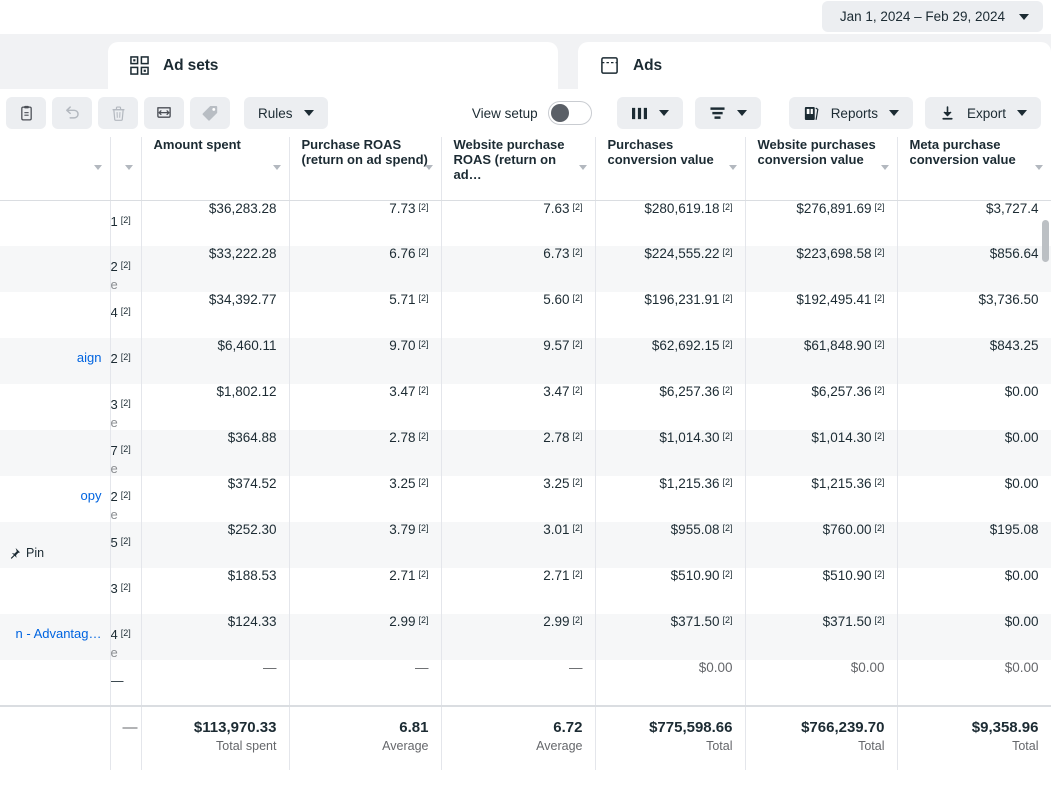  Describe the element at coordinates (518, 407) in the screenshot. I see `website-purchase-roas-cell: 3.47 [2]` at that location.